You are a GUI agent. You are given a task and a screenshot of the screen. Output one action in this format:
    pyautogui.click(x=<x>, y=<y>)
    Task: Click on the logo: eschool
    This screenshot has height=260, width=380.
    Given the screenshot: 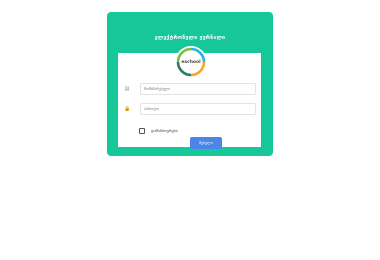 What is the action you would take?
    pyautogui.click(x=191, y=62)
    